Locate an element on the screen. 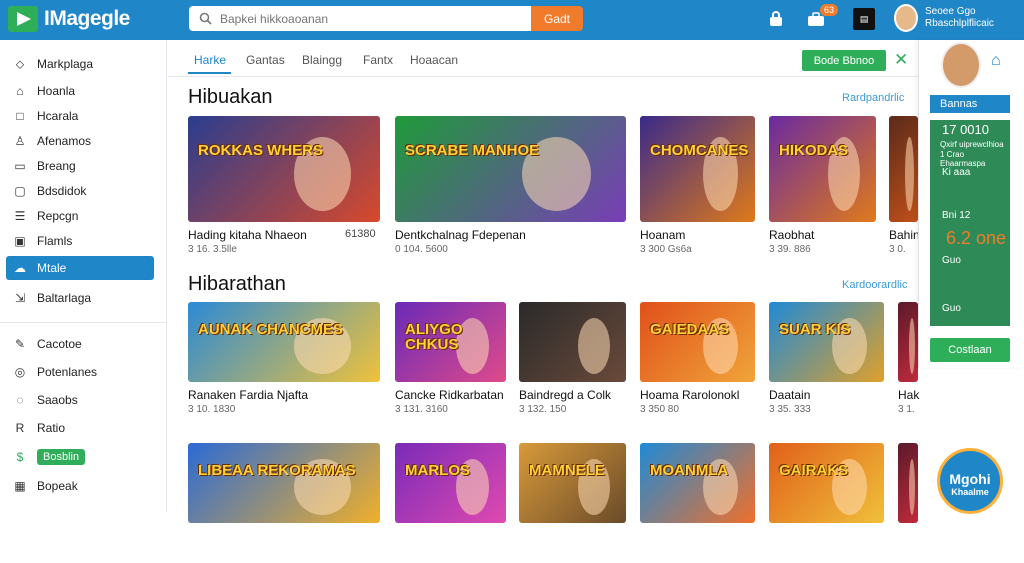  game-card: GAIEDAAS Hoama Rarolonokl 3 350 80 is located at coordinates (697, 362).